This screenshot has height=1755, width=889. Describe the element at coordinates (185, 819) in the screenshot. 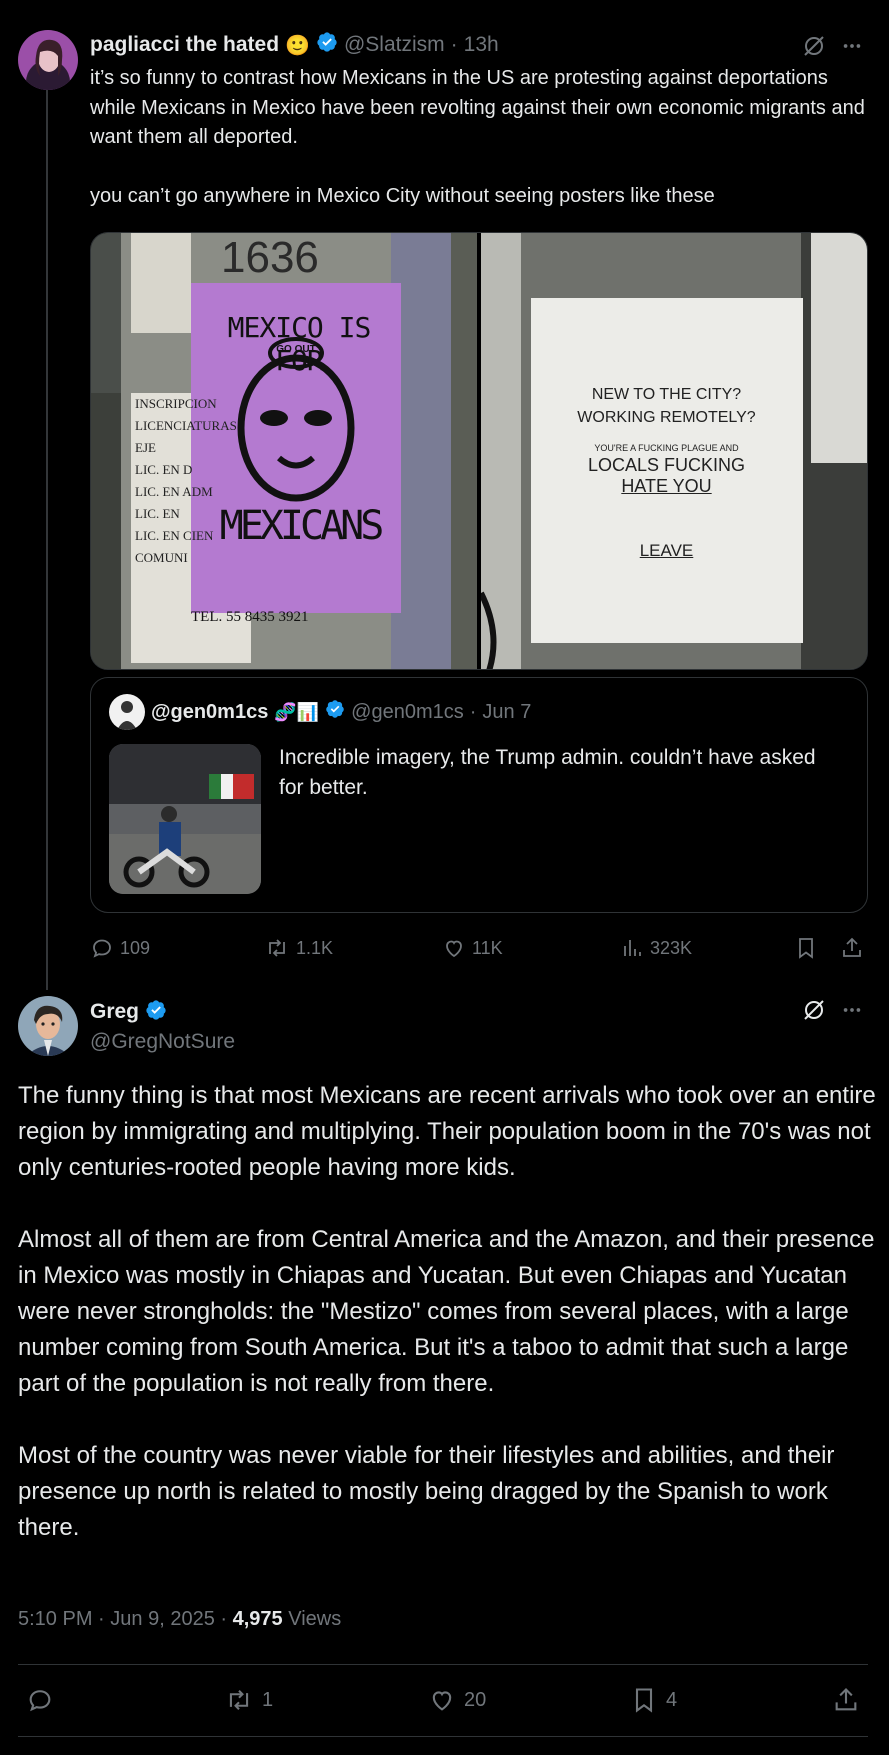

I see `quote-thumbnail` at that location.